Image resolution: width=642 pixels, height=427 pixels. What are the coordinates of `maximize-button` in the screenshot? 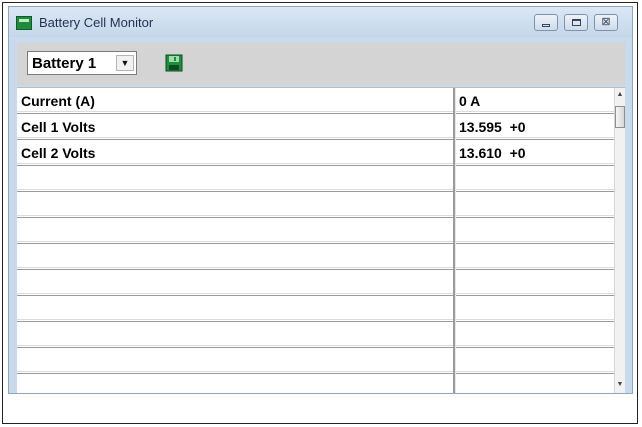 It's located at (576, 22).